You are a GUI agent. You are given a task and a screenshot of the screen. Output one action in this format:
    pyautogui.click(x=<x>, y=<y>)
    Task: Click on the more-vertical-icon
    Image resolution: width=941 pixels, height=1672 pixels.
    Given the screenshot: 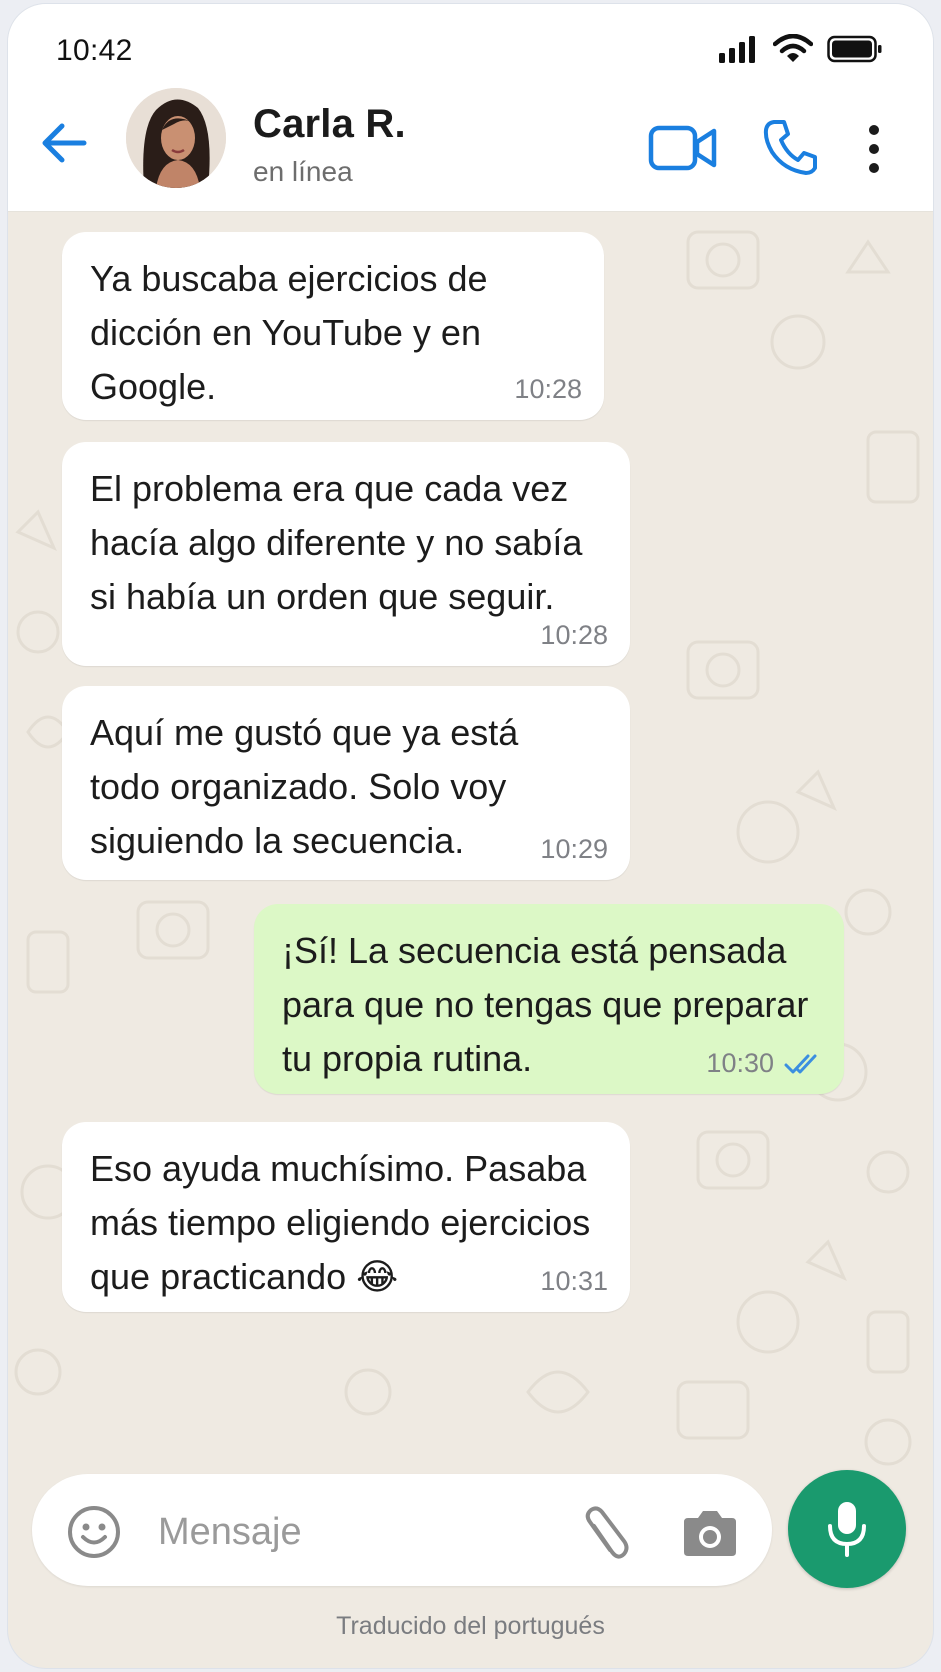 What is the action you would take?
    pyautogui.click(x=874, y=149)
    